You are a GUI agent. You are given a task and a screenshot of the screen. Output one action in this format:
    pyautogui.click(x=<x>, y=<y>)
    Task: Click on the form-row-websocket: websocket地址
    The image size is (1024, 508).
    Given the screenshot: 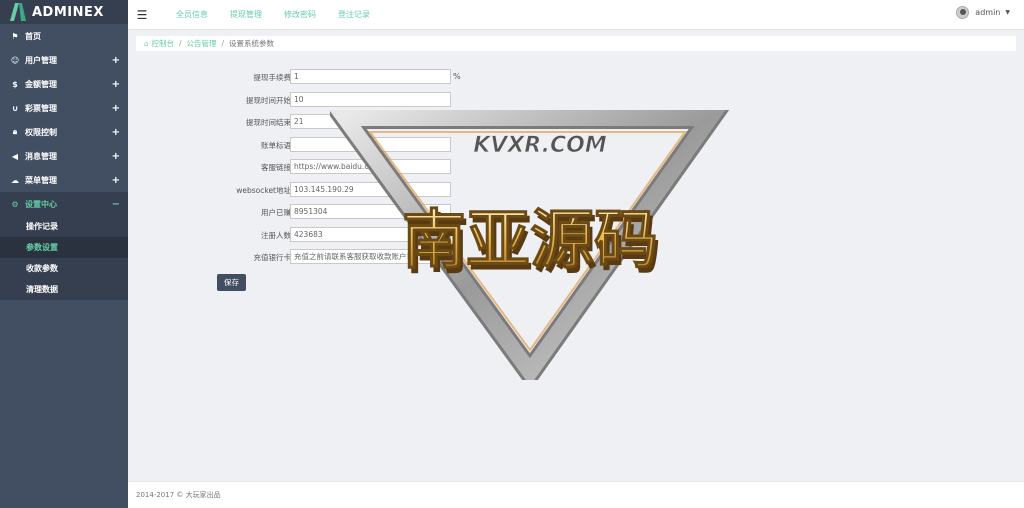 What is the action you would take?
    pyautogui.click(x=386, y=190)
    